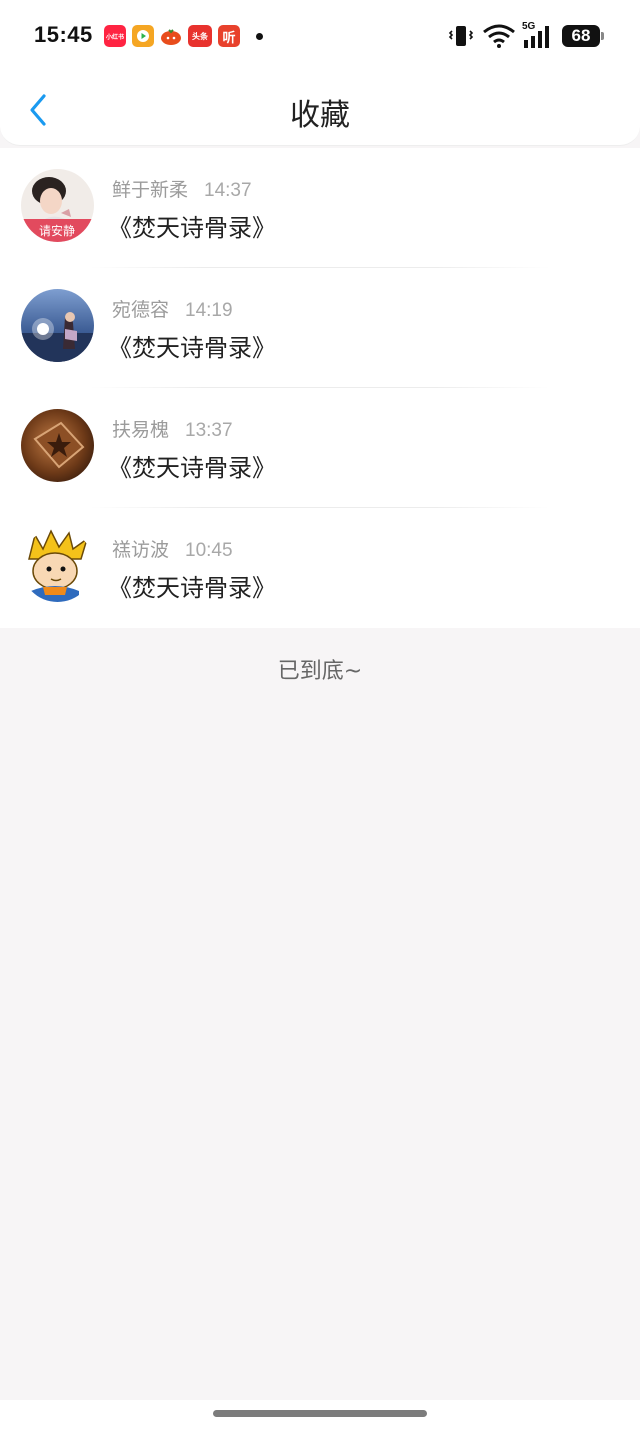 This screenshot has width=640, height=1429. I want to click on user-name: 禚访波, so click(141, 550).